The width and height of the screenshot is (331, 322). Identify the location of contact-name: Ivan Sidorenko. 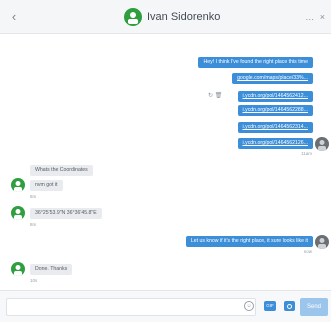
(183, 17).